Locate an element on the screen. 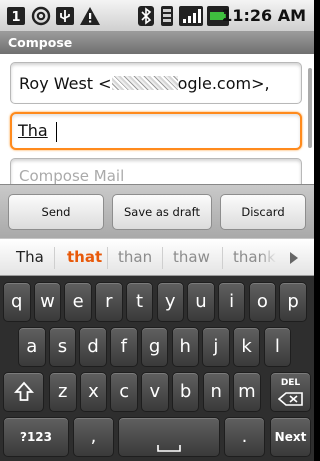 This screenshot has width=320, height=461. signal-icon is located at coordinates (191, 16).